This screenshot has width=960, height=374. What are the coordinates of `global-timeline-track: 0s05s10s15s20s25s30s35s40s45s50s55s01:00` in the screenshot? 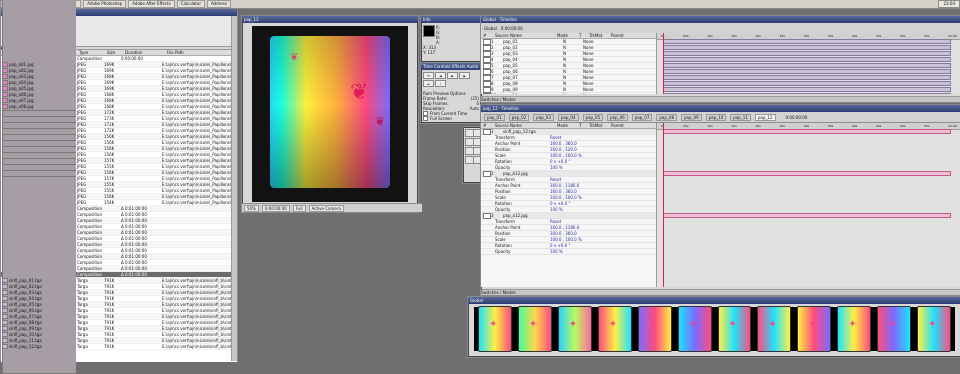 It's located at (808, 63).